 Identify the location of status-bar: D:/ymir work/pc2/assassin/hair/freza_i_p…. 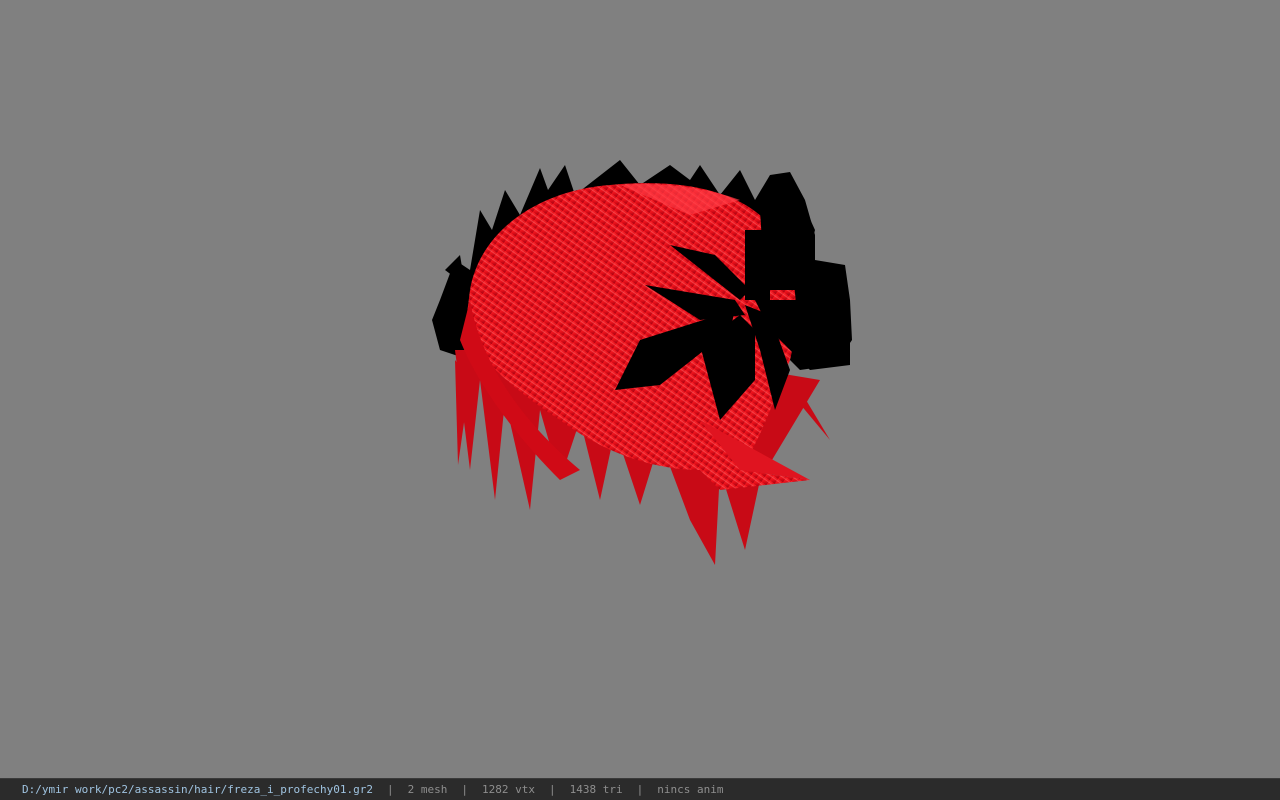
(640, 789).